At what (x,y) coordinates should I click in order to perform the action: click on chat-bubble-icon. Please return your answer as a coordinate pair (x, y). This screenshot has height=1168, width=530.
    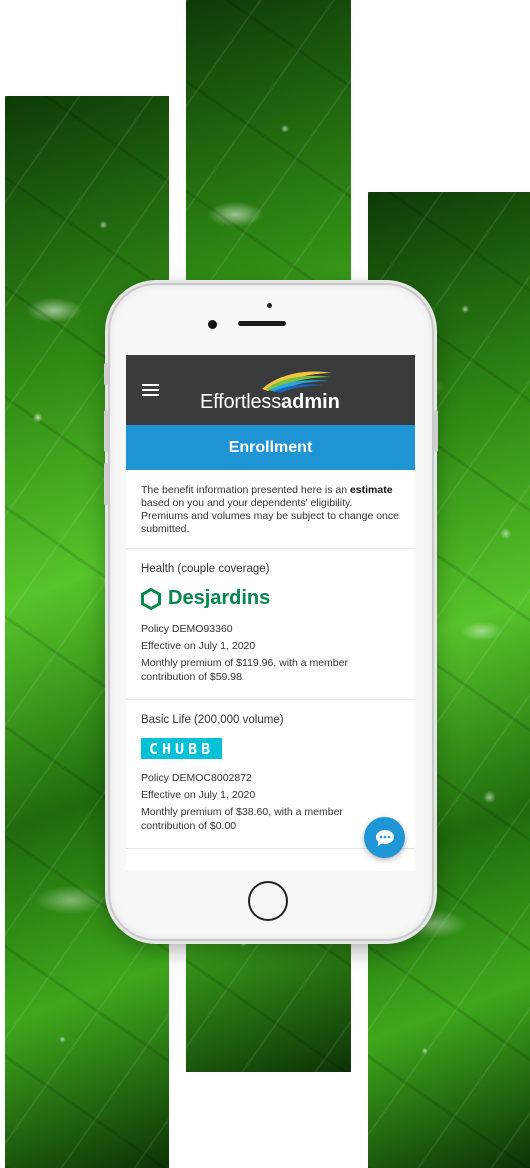
    Looking at the image, I should click on (384, 837).